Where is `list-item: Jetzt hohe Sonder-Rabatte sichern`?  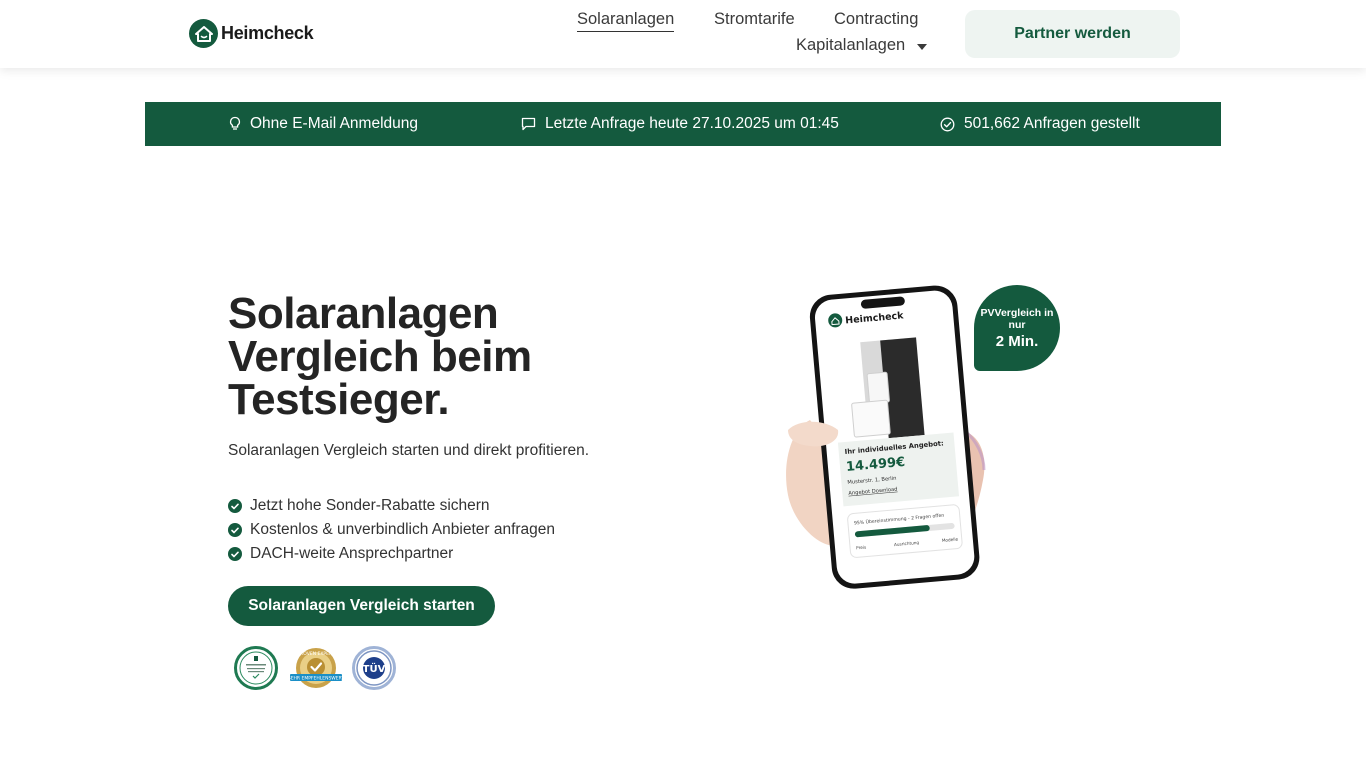 list-item: Jetzt hohe Sonder-Rabatte sichern is located at coordinates (391, 506).